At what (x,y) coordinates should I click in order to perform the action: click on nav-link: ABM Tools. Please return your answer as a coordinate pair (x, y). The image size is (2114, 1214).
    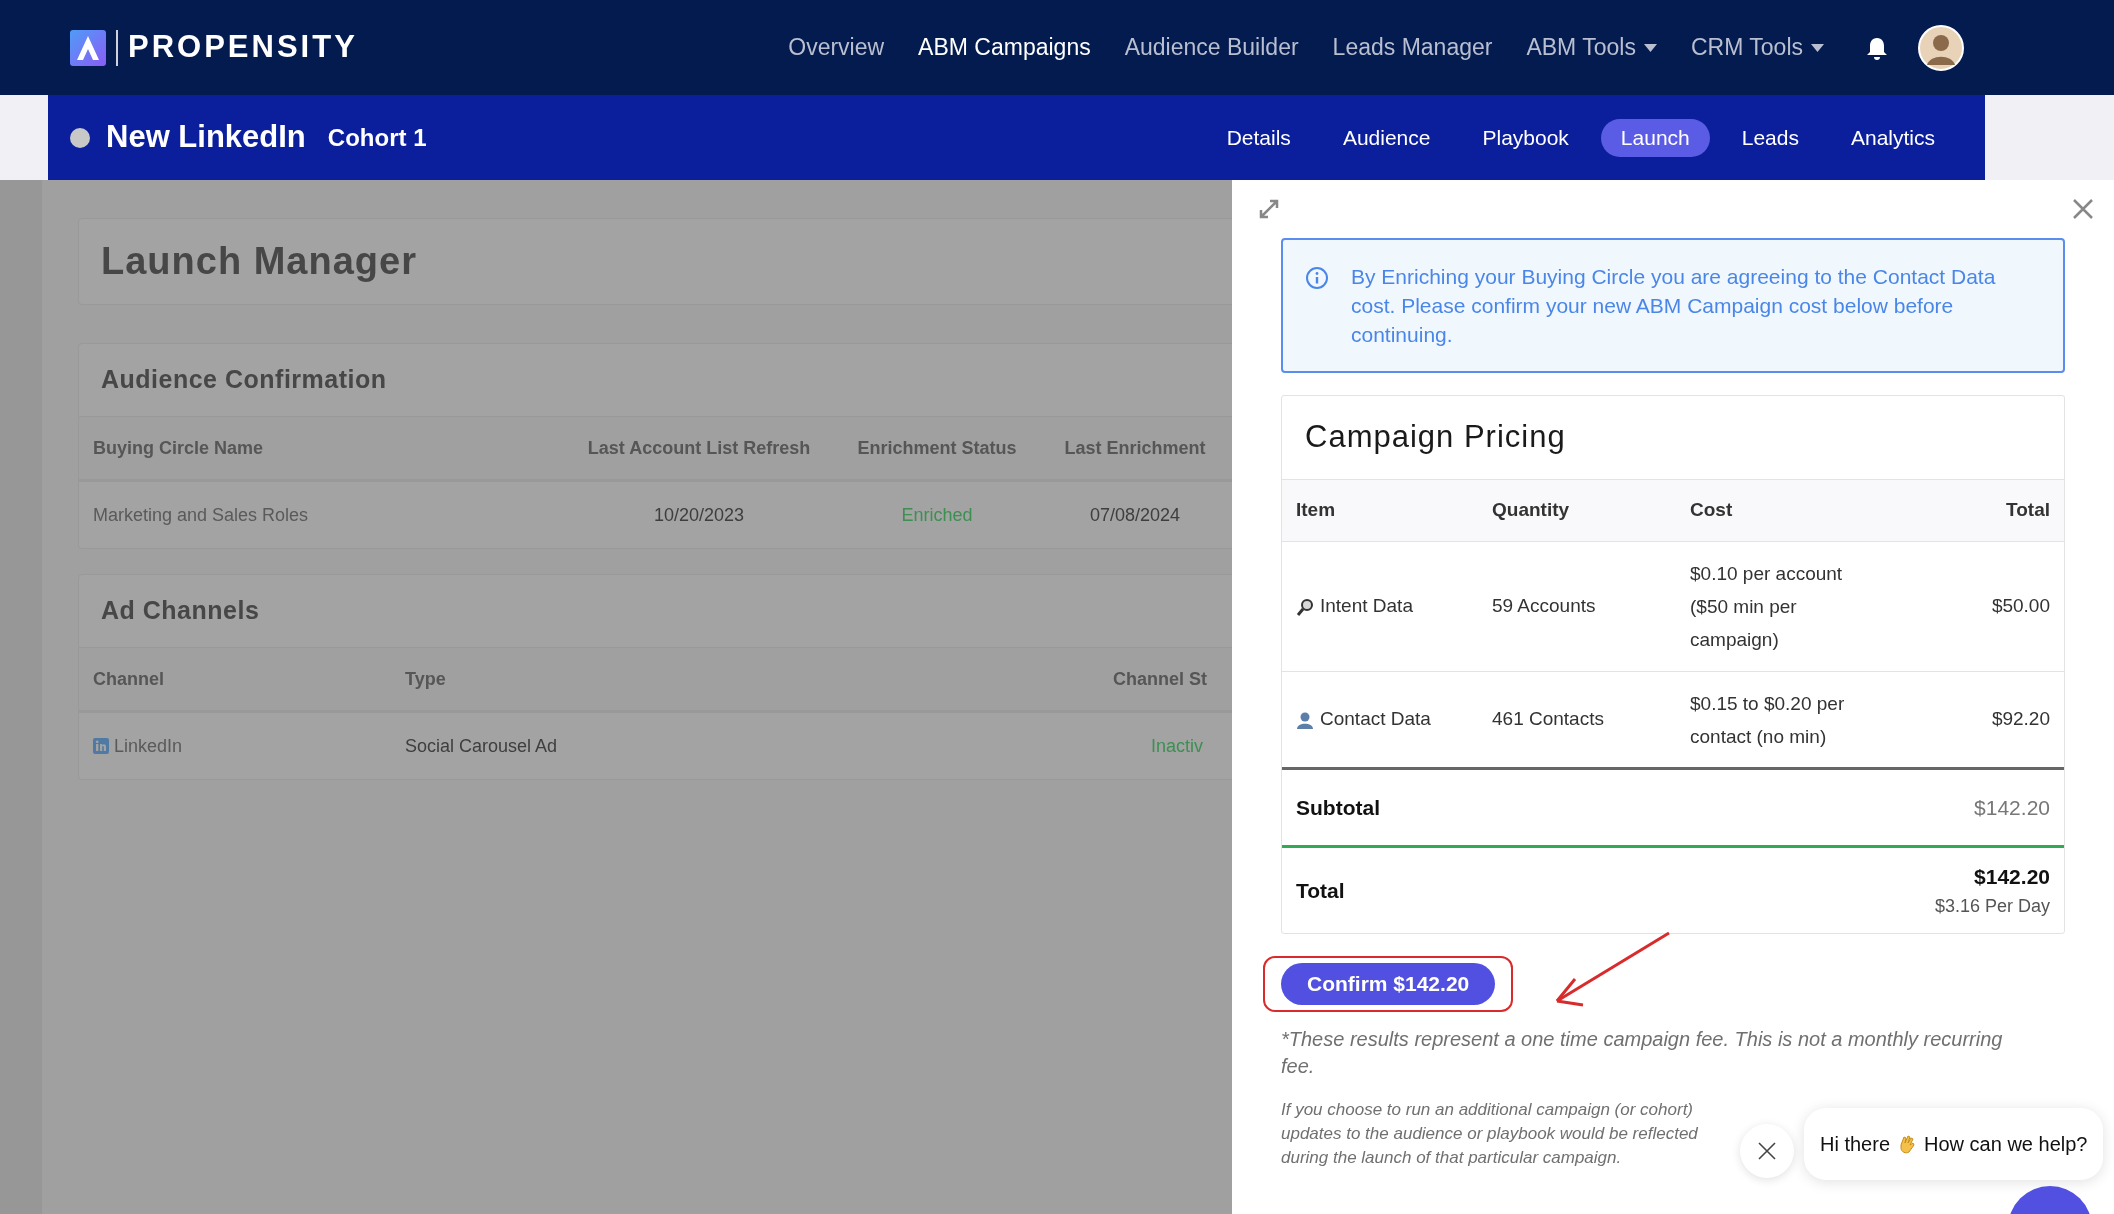
    Looking at the image, I should click on (1591, 47).